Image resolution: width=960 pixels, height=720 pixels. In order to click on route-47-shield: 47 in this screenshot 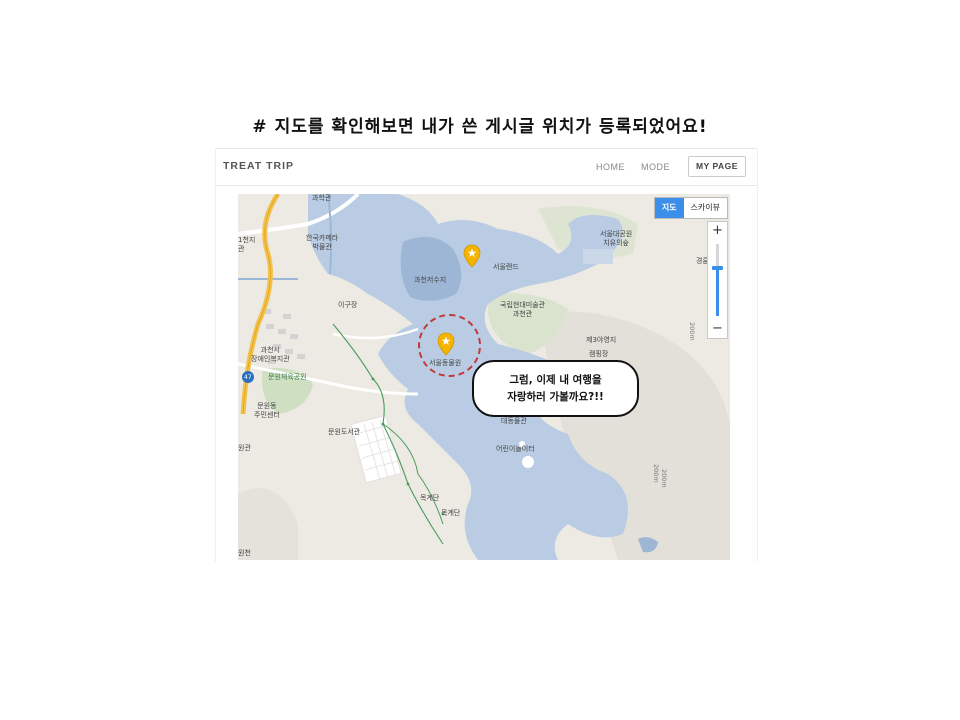, I will do `click(248, 377)`.